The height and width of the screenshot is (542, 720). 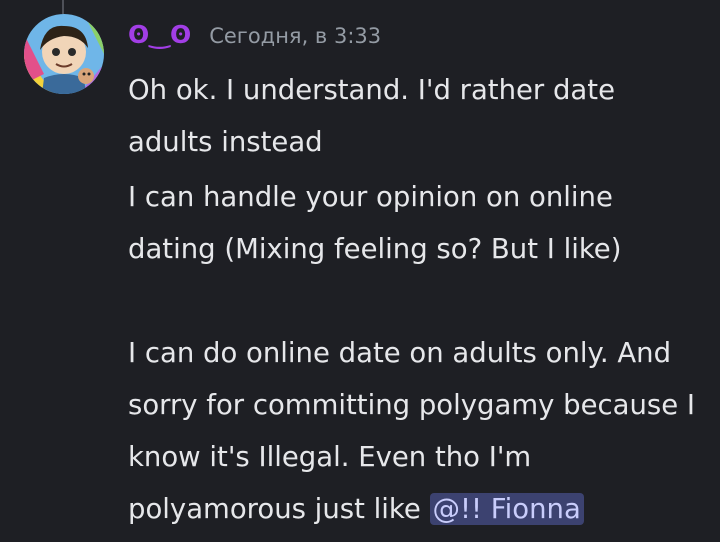 What do you see at coordinates (159, 34) in the screenshot?
I see `message-author-name: ʘ‿ʘ` at bounding box center [159, 34].